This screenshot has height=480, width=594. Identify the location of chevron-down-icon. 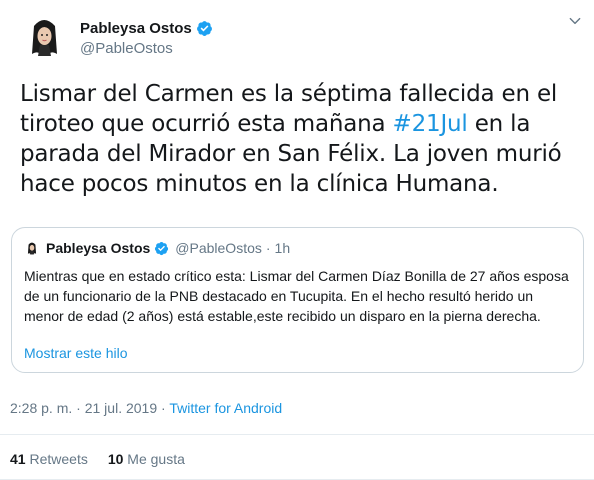
(575, 21).